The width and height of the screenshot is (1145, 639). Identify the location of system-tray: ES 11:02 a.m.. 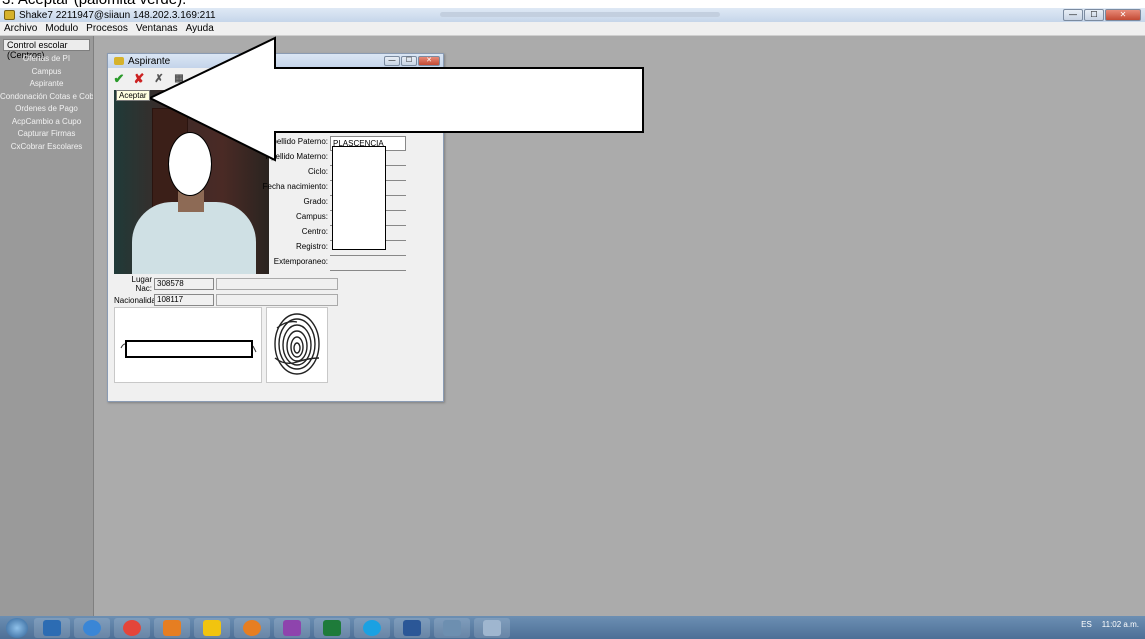
(1110, 624).